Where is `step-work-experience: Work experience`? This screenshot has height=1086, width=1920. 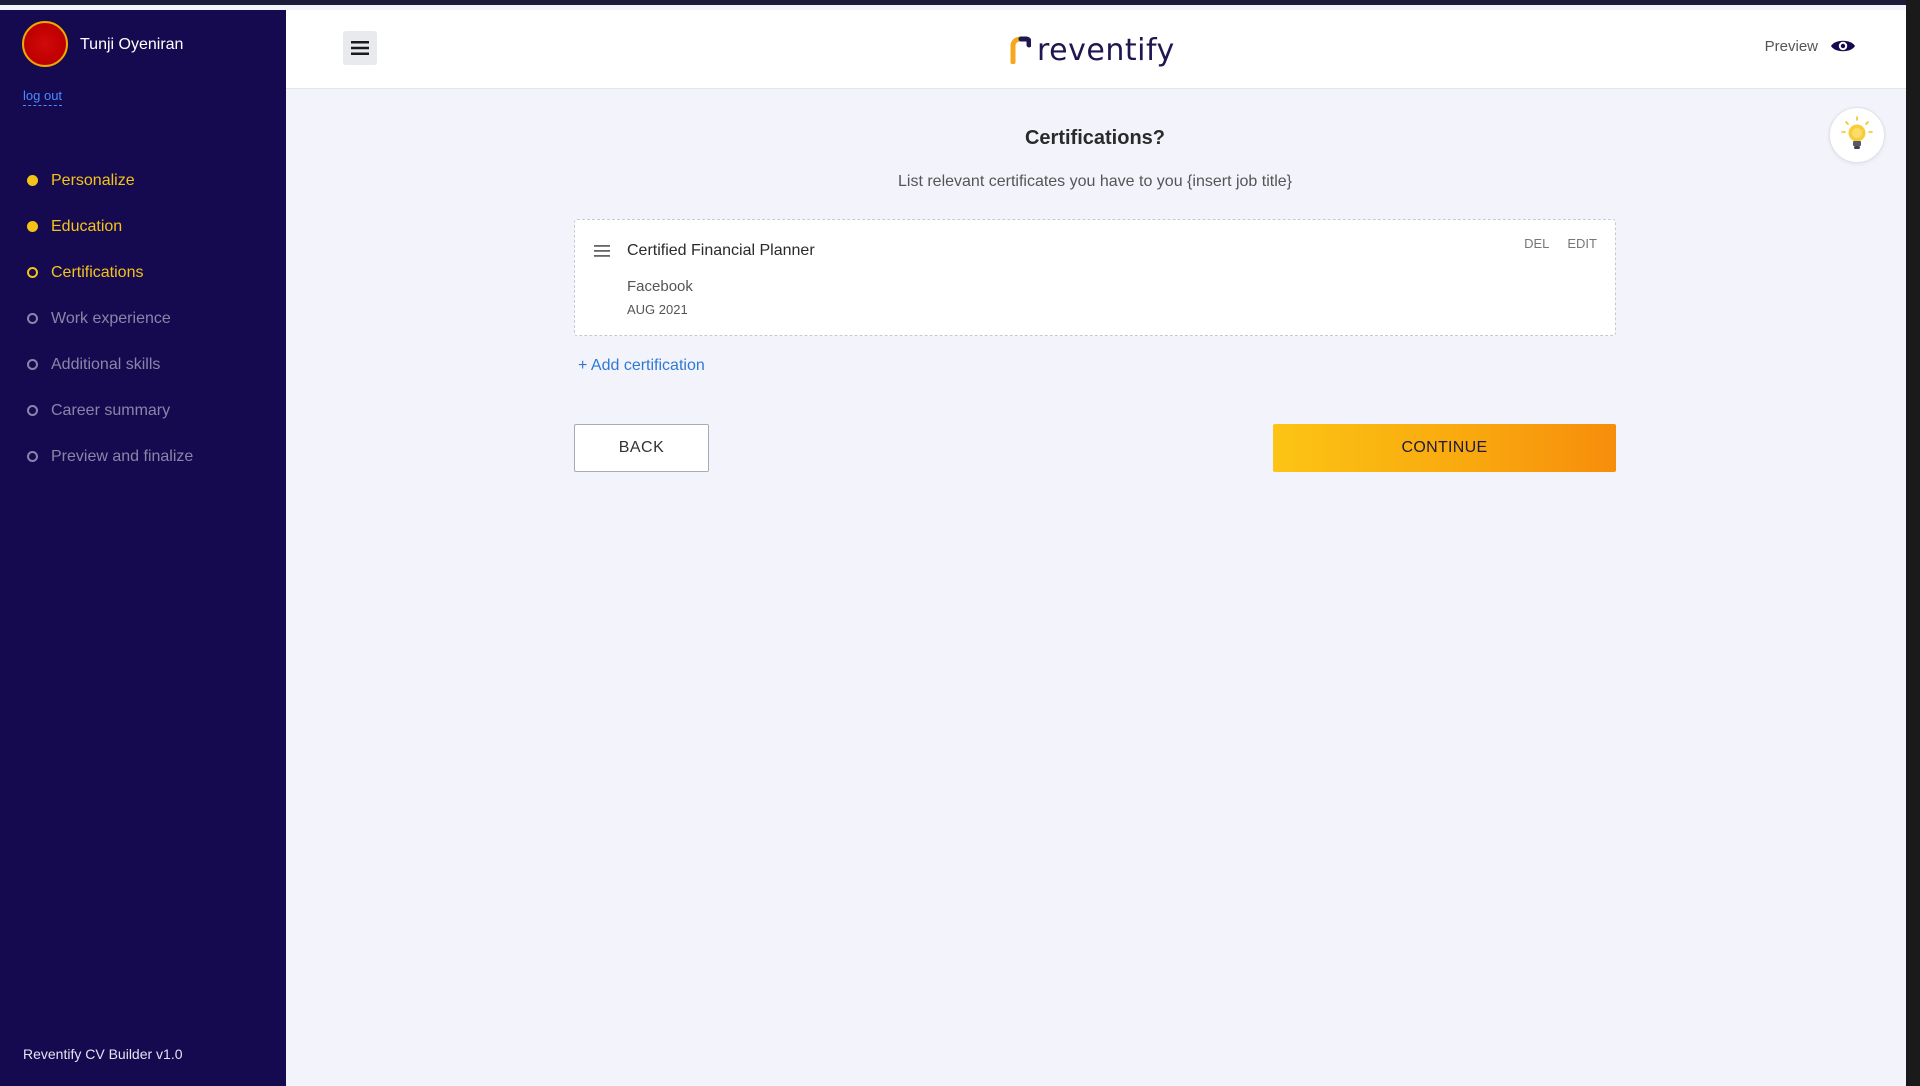 step-work-experience: Work experience is located at coordinates (143, 319).